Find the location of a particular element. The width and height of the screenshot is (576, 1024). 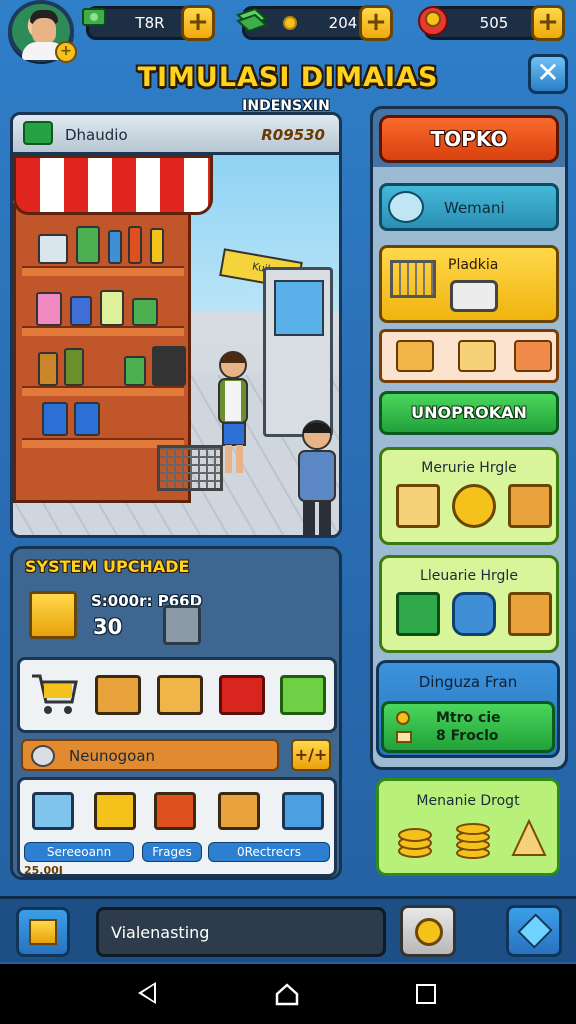

recent-apps-icon is located at coordinates (426, 994).